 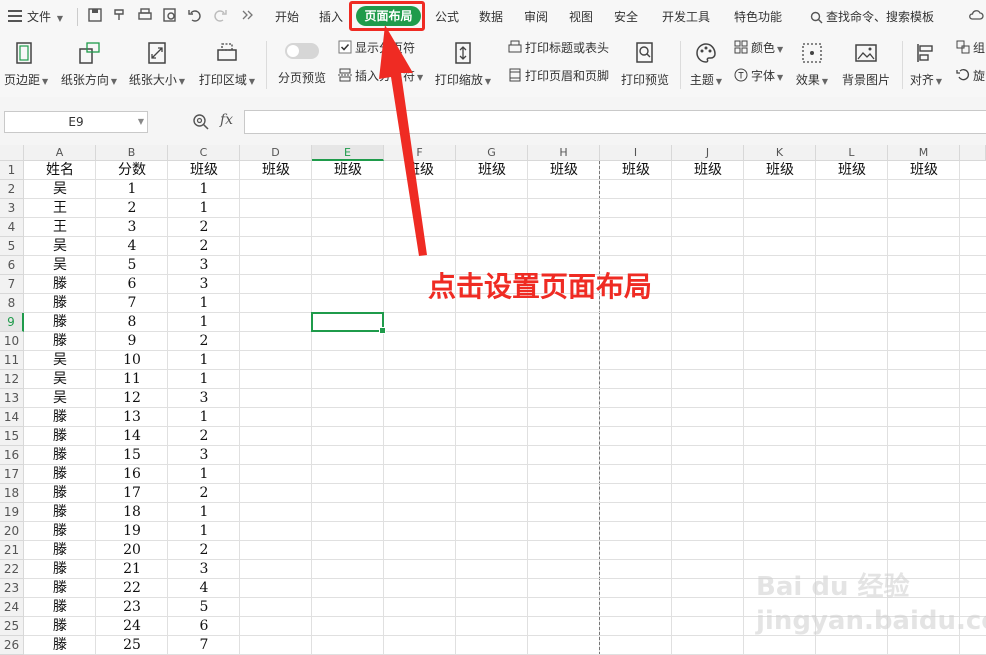 What do you see at coordinates (636, 153) in the screenshot?
I see `column-header-i: I` at bounding box center [636, 153].